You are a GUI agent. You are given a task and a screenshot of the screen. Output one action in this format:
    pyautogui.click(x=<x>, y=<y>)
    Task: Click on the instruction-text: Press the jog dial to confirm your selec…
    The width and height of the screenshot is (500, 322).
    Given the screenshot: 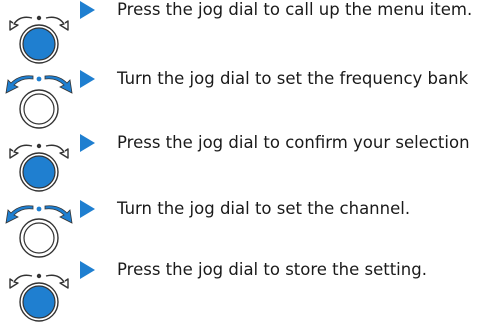 What is the action you would take?
    pyautogui.click(x=293, y=142)
    